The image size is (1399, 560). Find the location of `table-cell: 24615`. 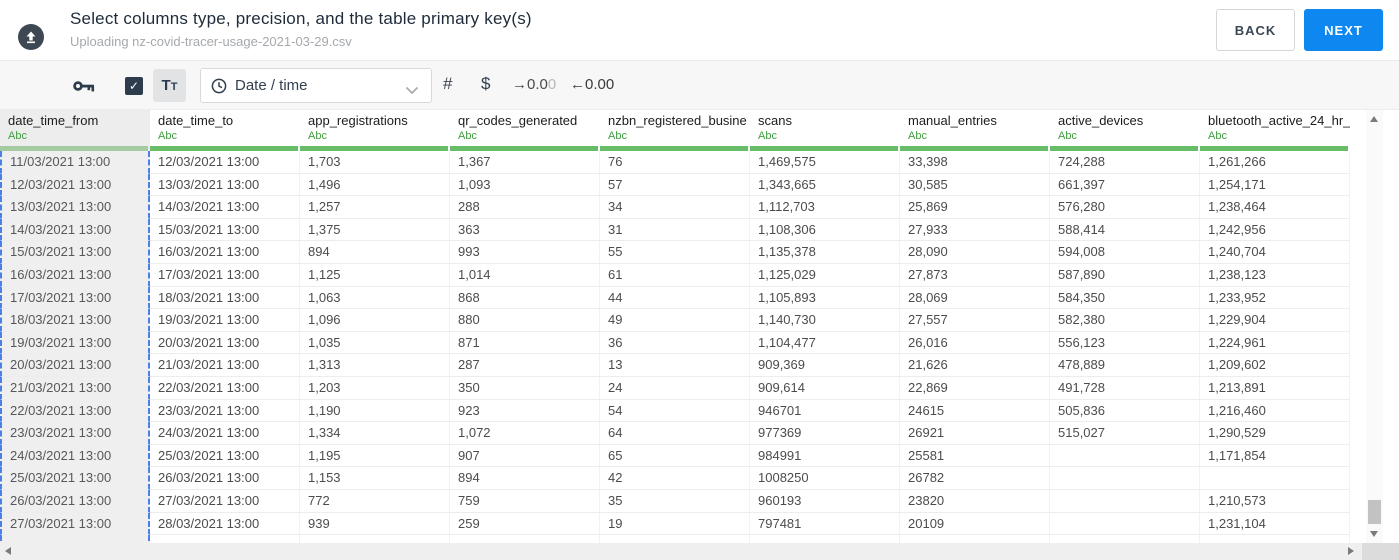

table-cell: 24615 is located at coordinates (975, 411).